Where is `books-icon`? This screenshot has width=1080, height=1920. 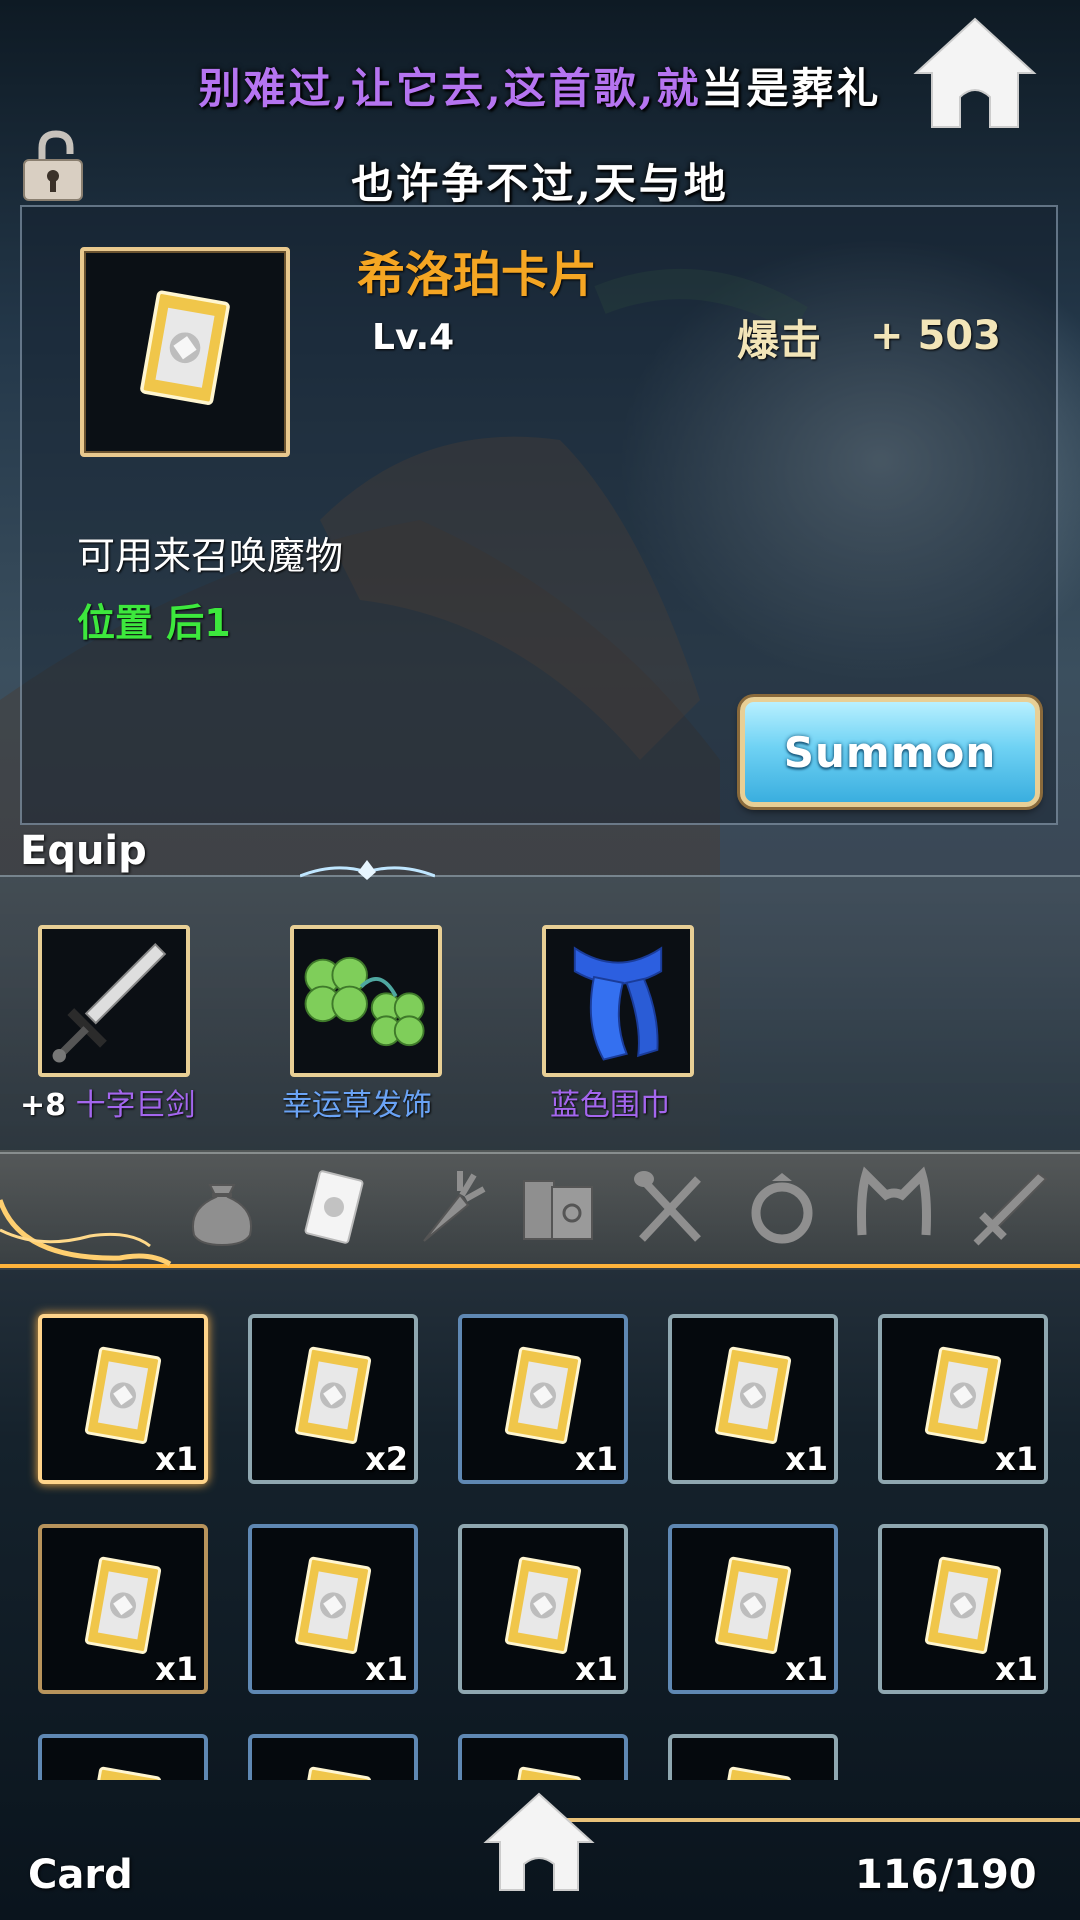
books-icon is located at coordinates (558, 1207).